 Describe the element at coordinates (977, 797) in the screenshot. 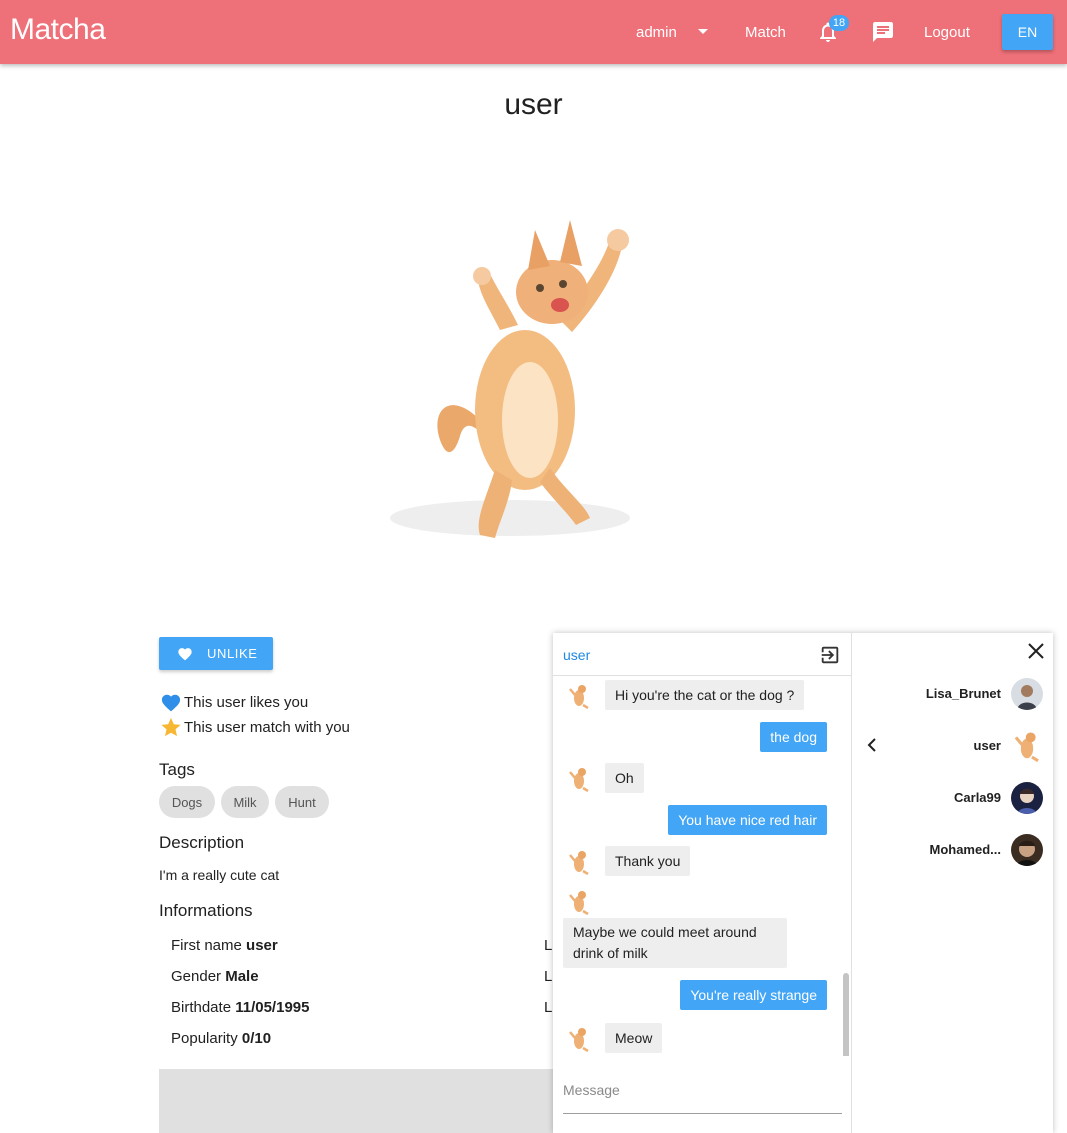

I see `contact-name: Carla99` at that location.